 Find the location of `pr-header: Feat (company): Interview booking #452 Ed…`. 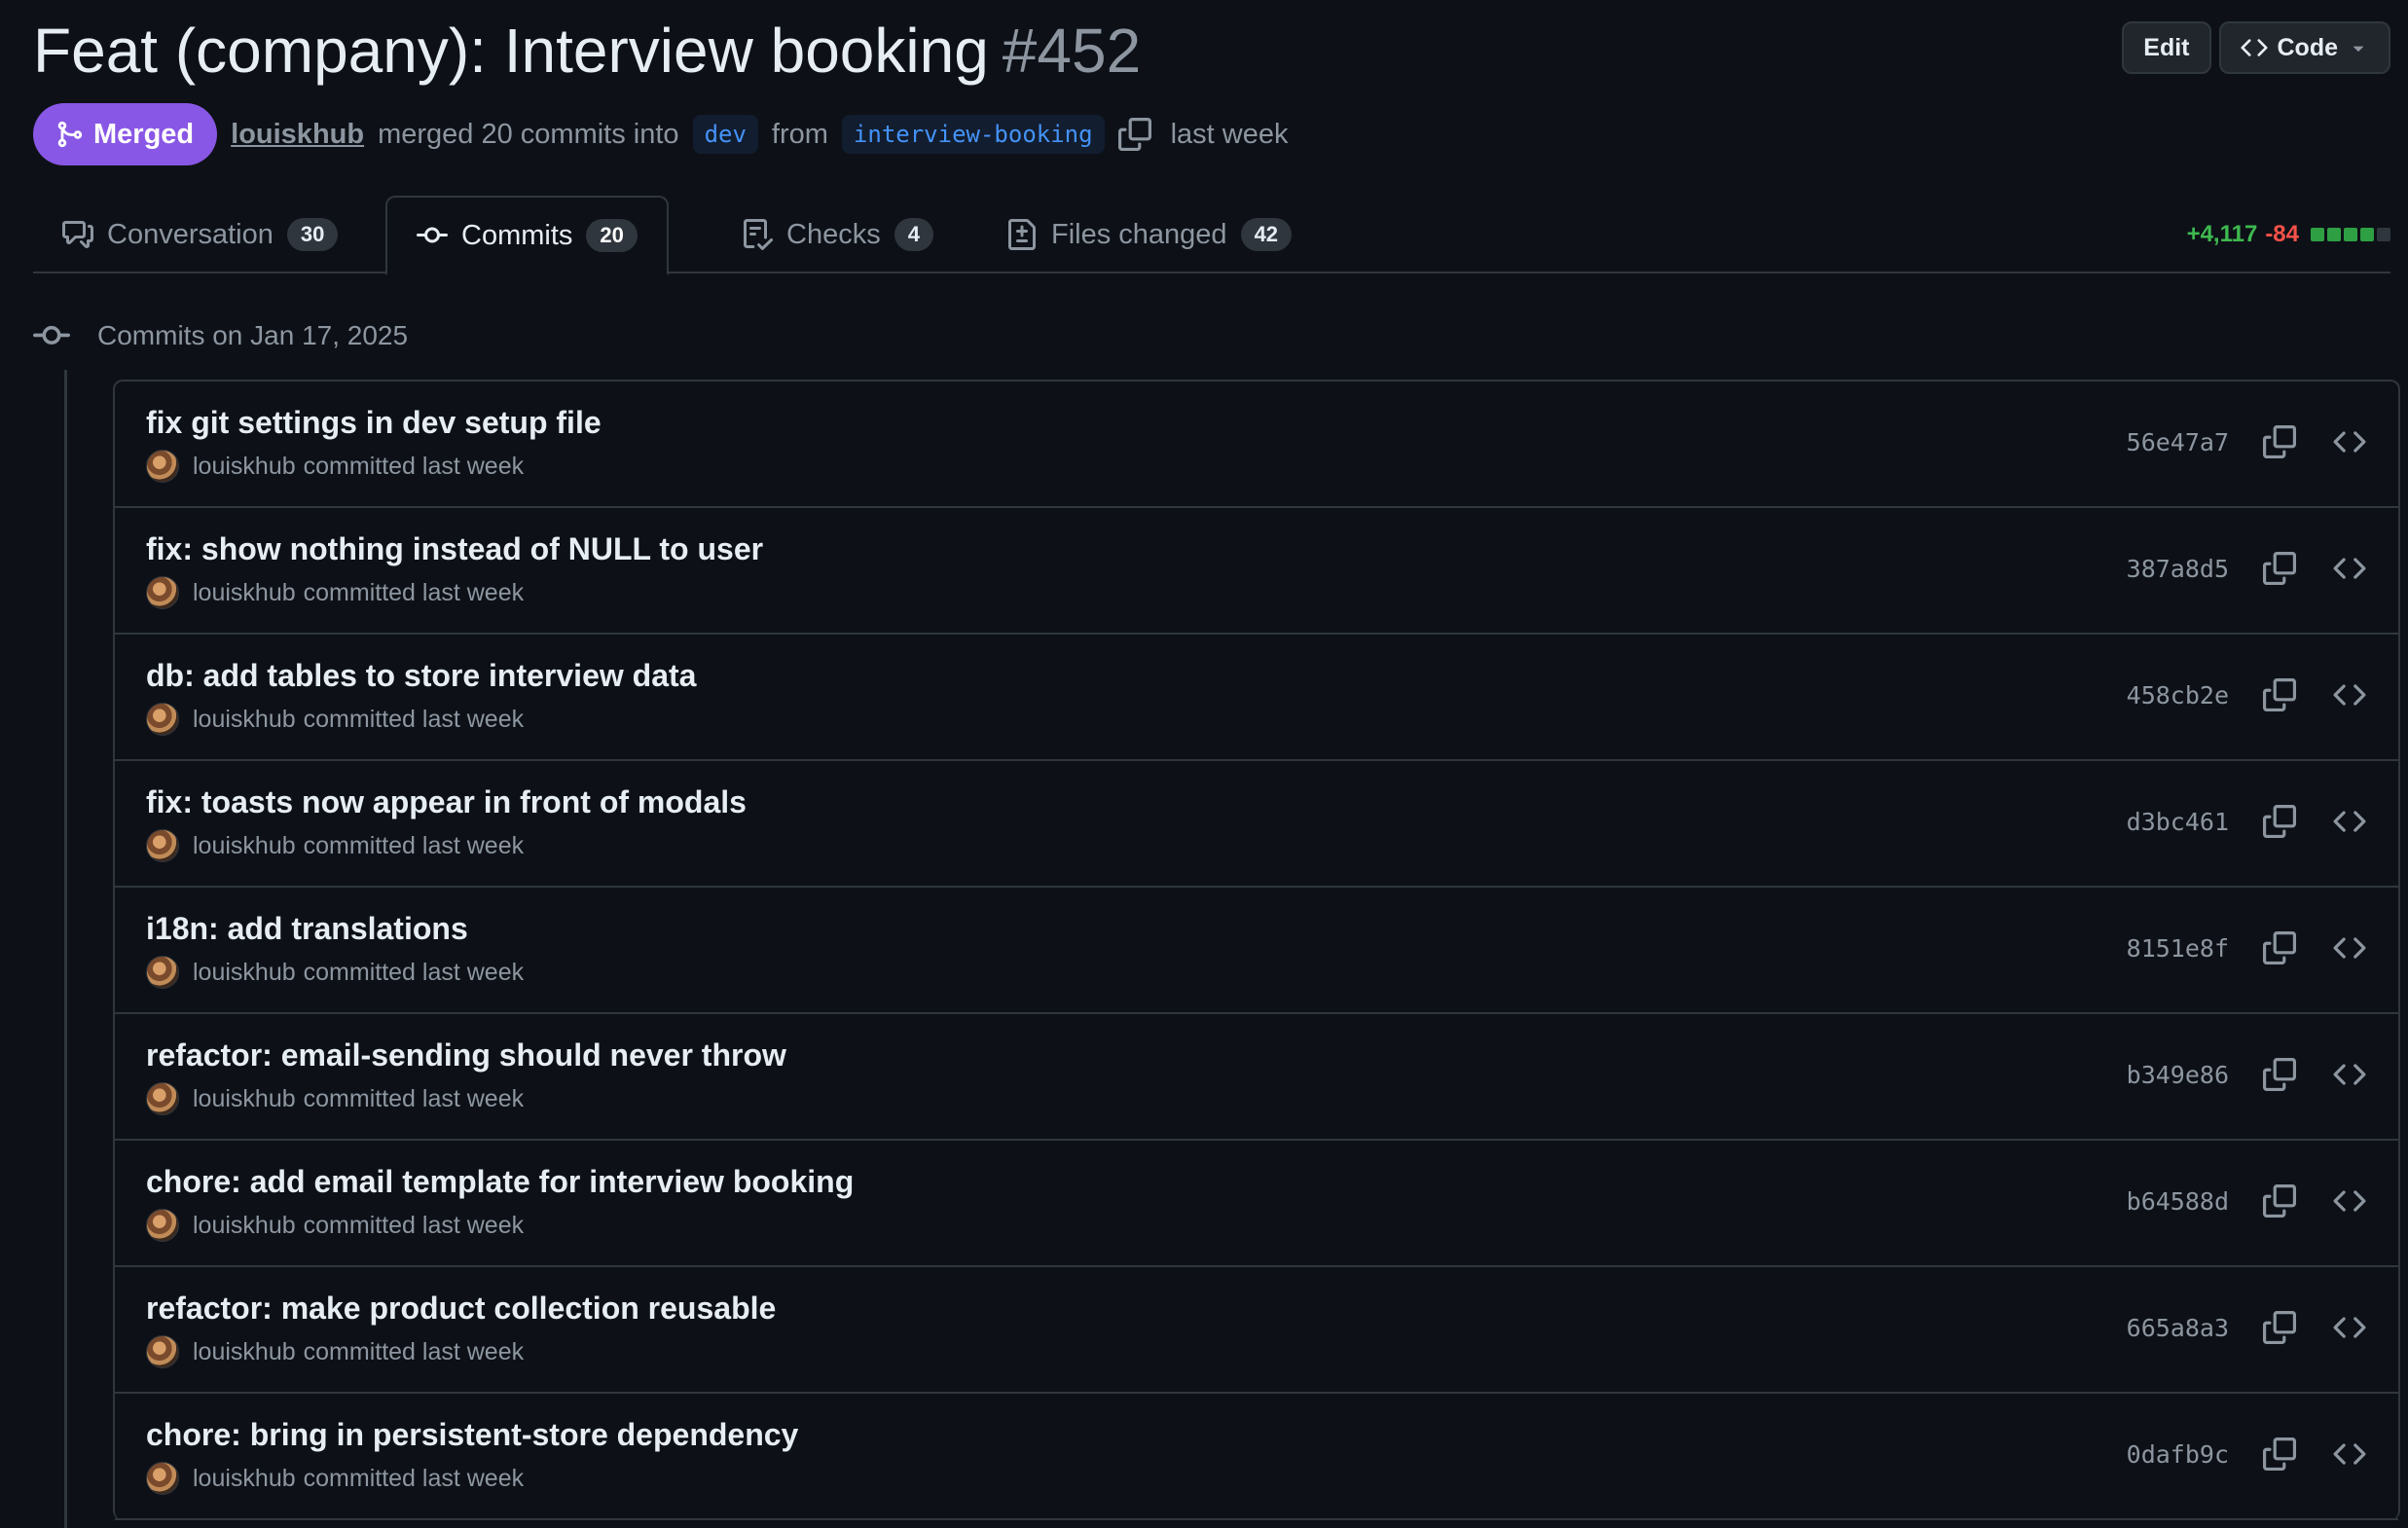

pr-header: Feat (company): Interview booking #452 Ed… is located at coordinates (1211, 48).